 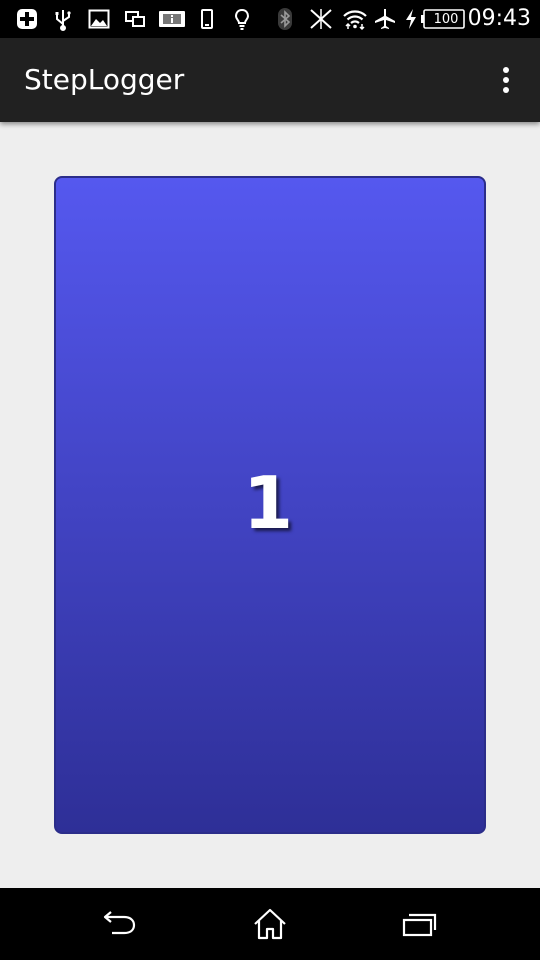 I want to click on image-icon, so click(x=99, y=19).